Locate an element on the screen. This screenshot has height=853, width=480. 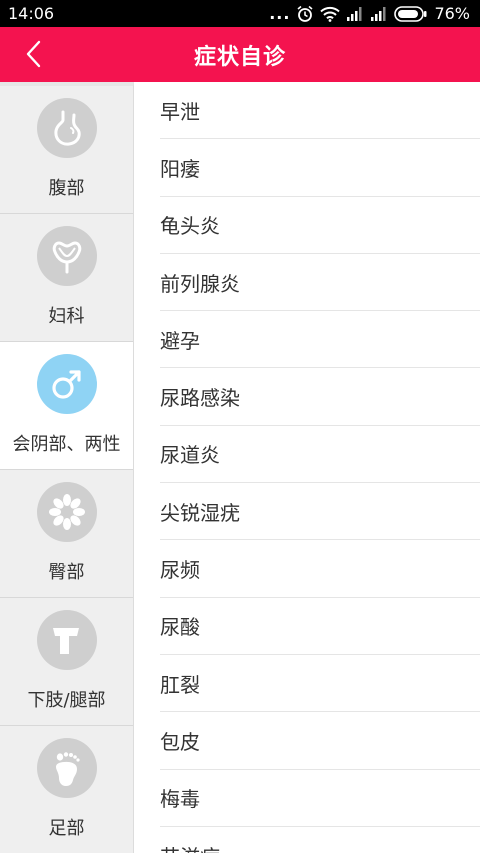
list-item: 避孕 is located at coordinates (320, 340).